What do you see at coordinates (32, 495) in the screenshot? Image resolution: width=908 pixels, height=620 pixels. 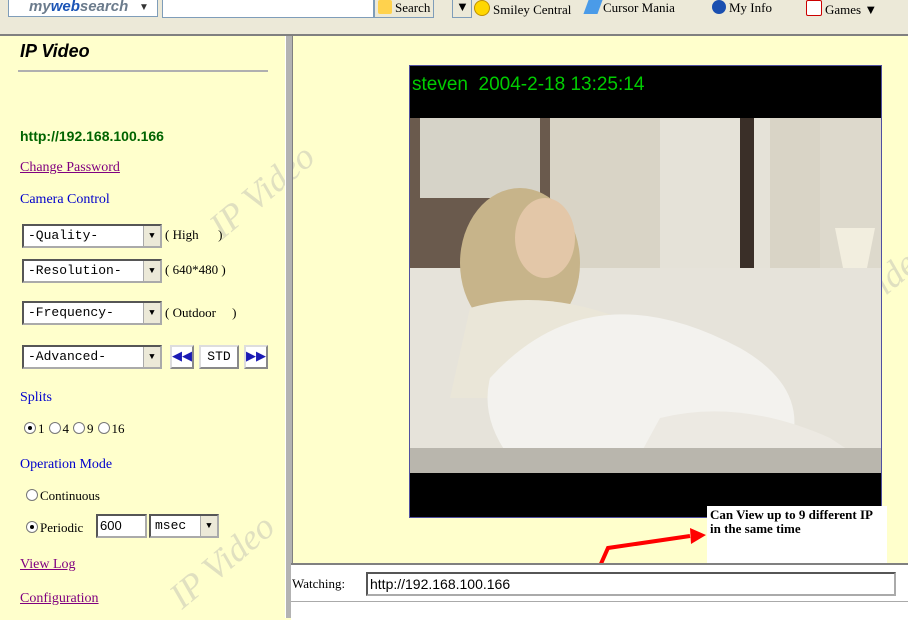 I see `continuous-radio` at bounding box center [32, 495].